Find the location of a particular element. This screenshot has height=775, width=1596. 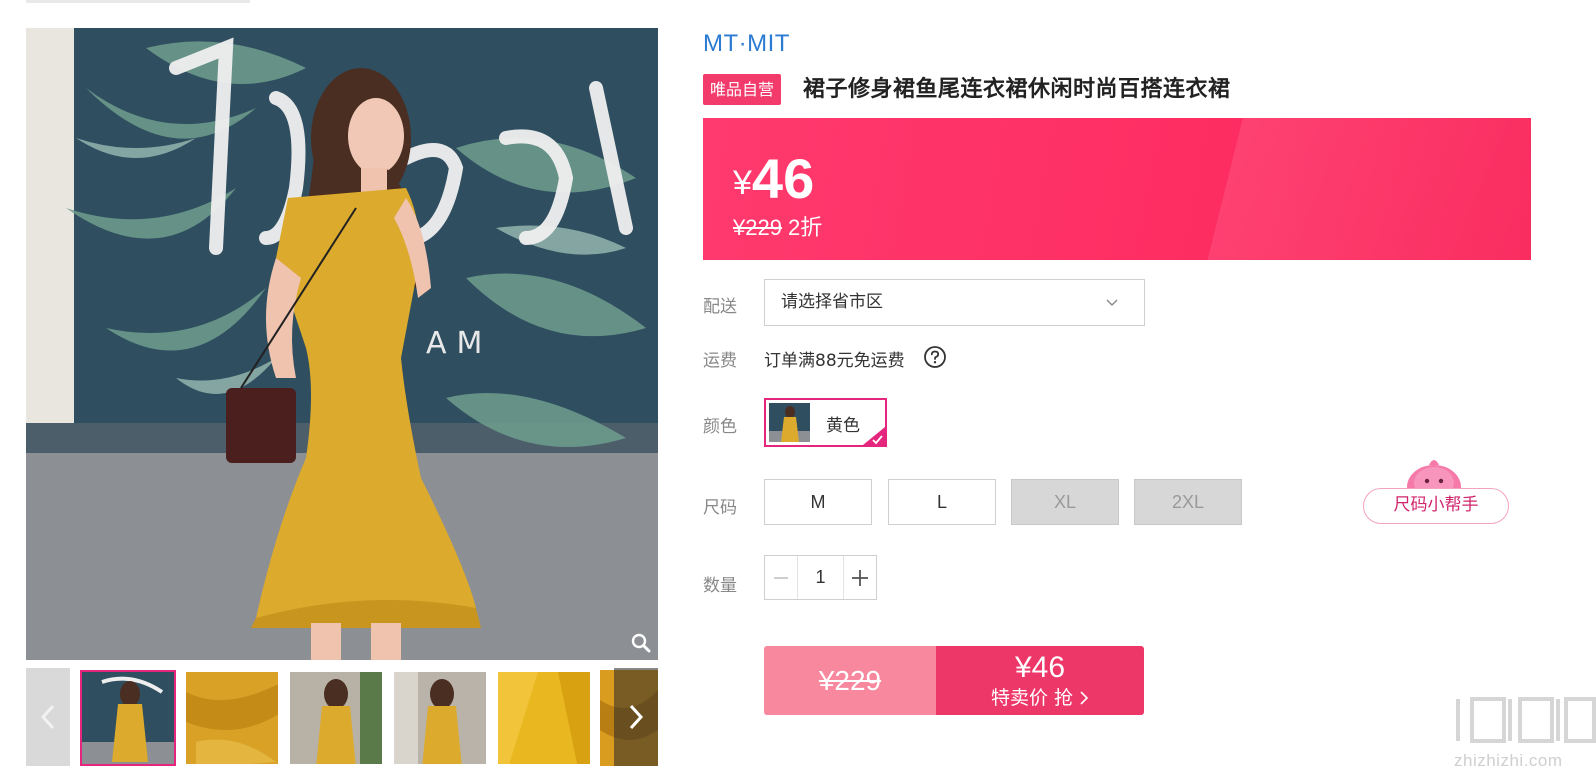

color-swatch-image is located at coordinates (789, 422).